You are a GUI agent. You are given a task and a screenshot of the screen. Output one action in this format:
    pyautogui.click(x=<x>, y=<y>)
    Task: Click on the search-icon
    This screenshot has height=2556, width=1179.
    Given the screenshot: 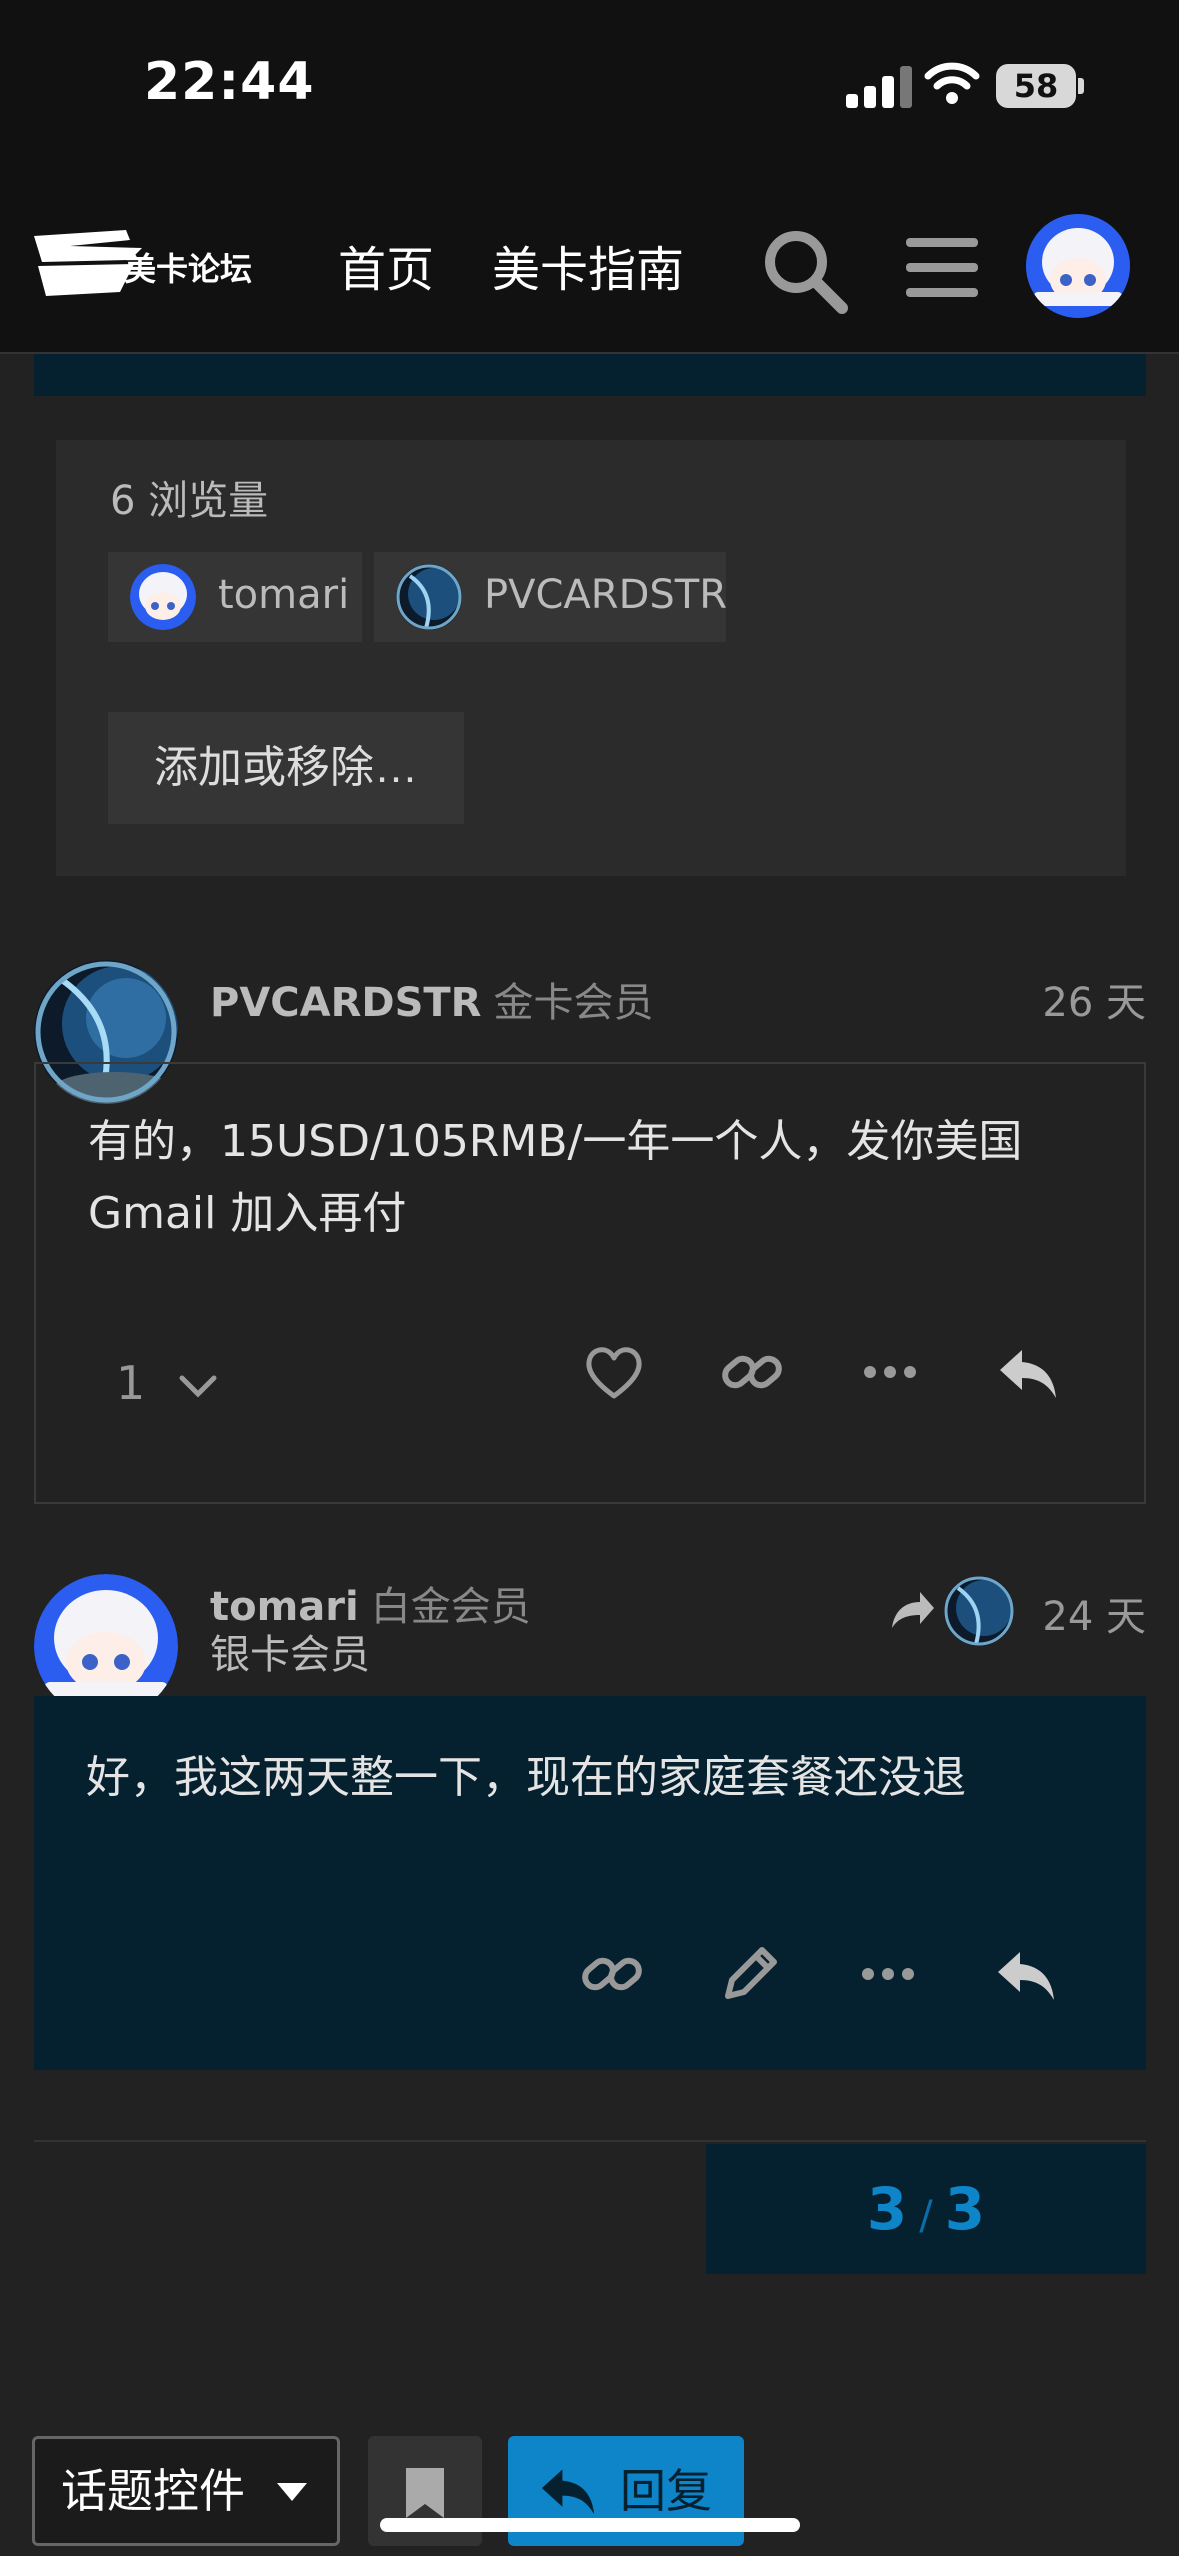 What is the action you would take?
    pyautogui.click(x=805, y=271)
    